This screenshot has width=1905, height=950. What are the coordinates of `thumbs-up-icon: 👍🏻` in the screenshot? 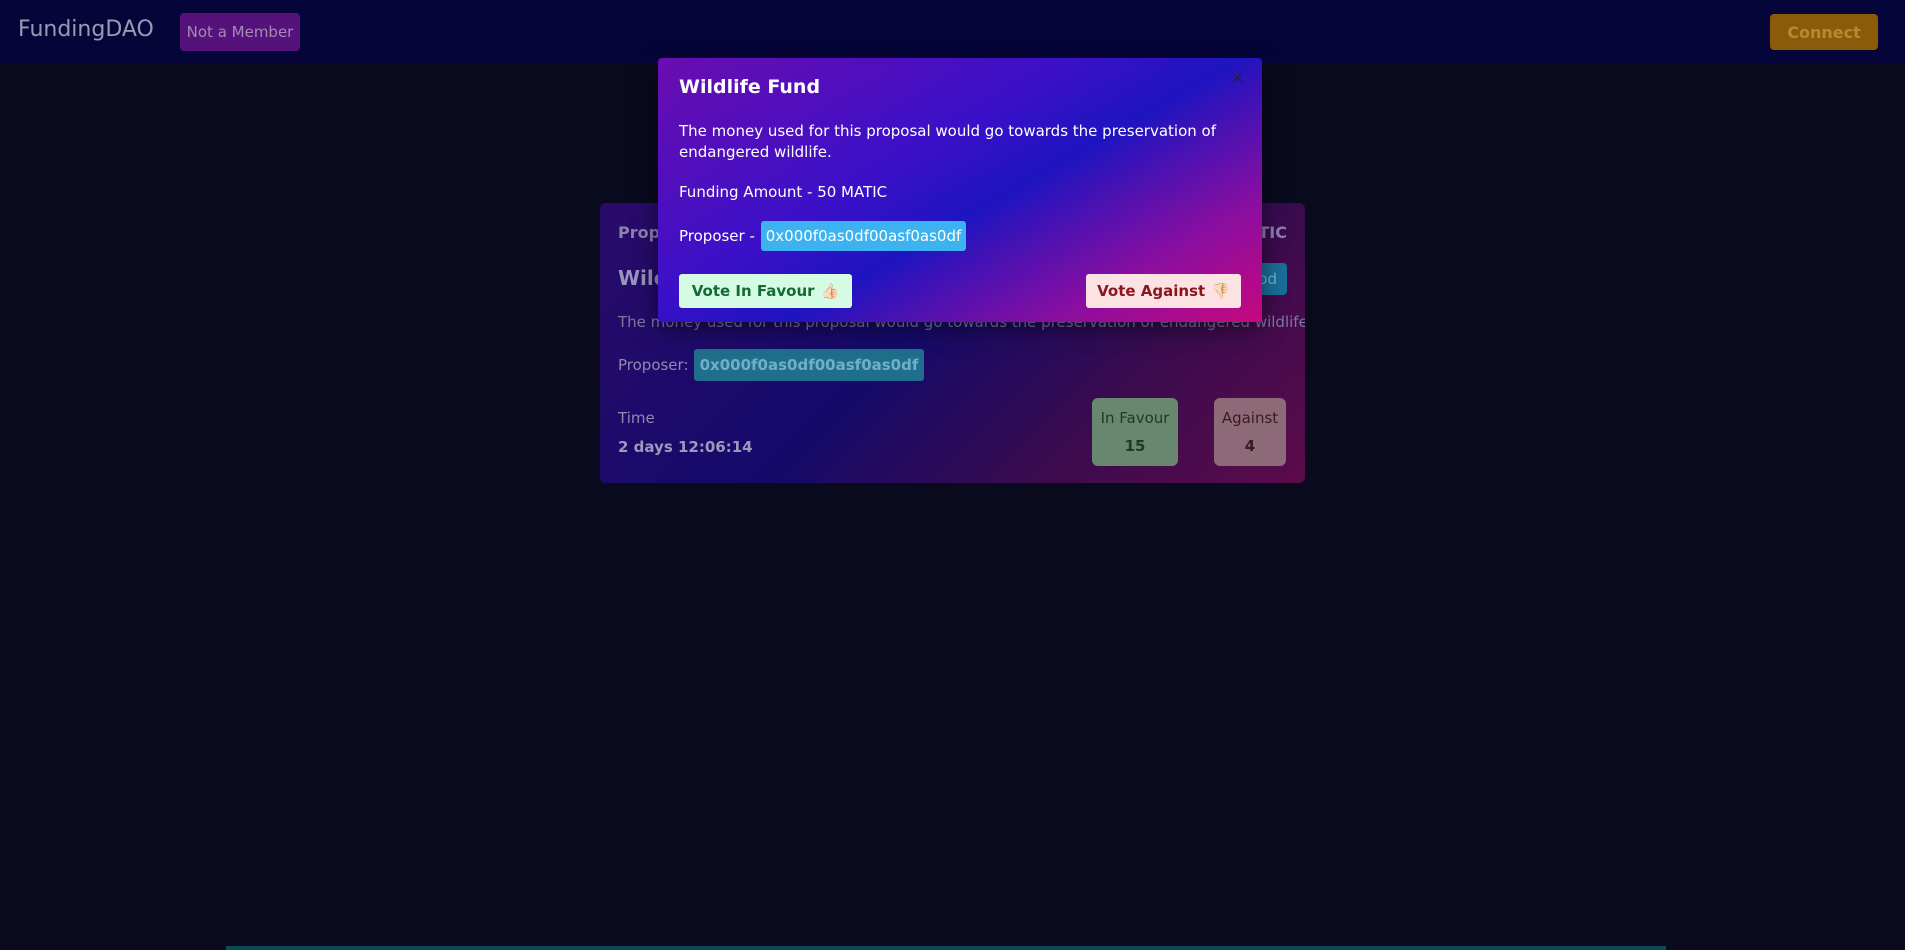 It's located at (830, 291).